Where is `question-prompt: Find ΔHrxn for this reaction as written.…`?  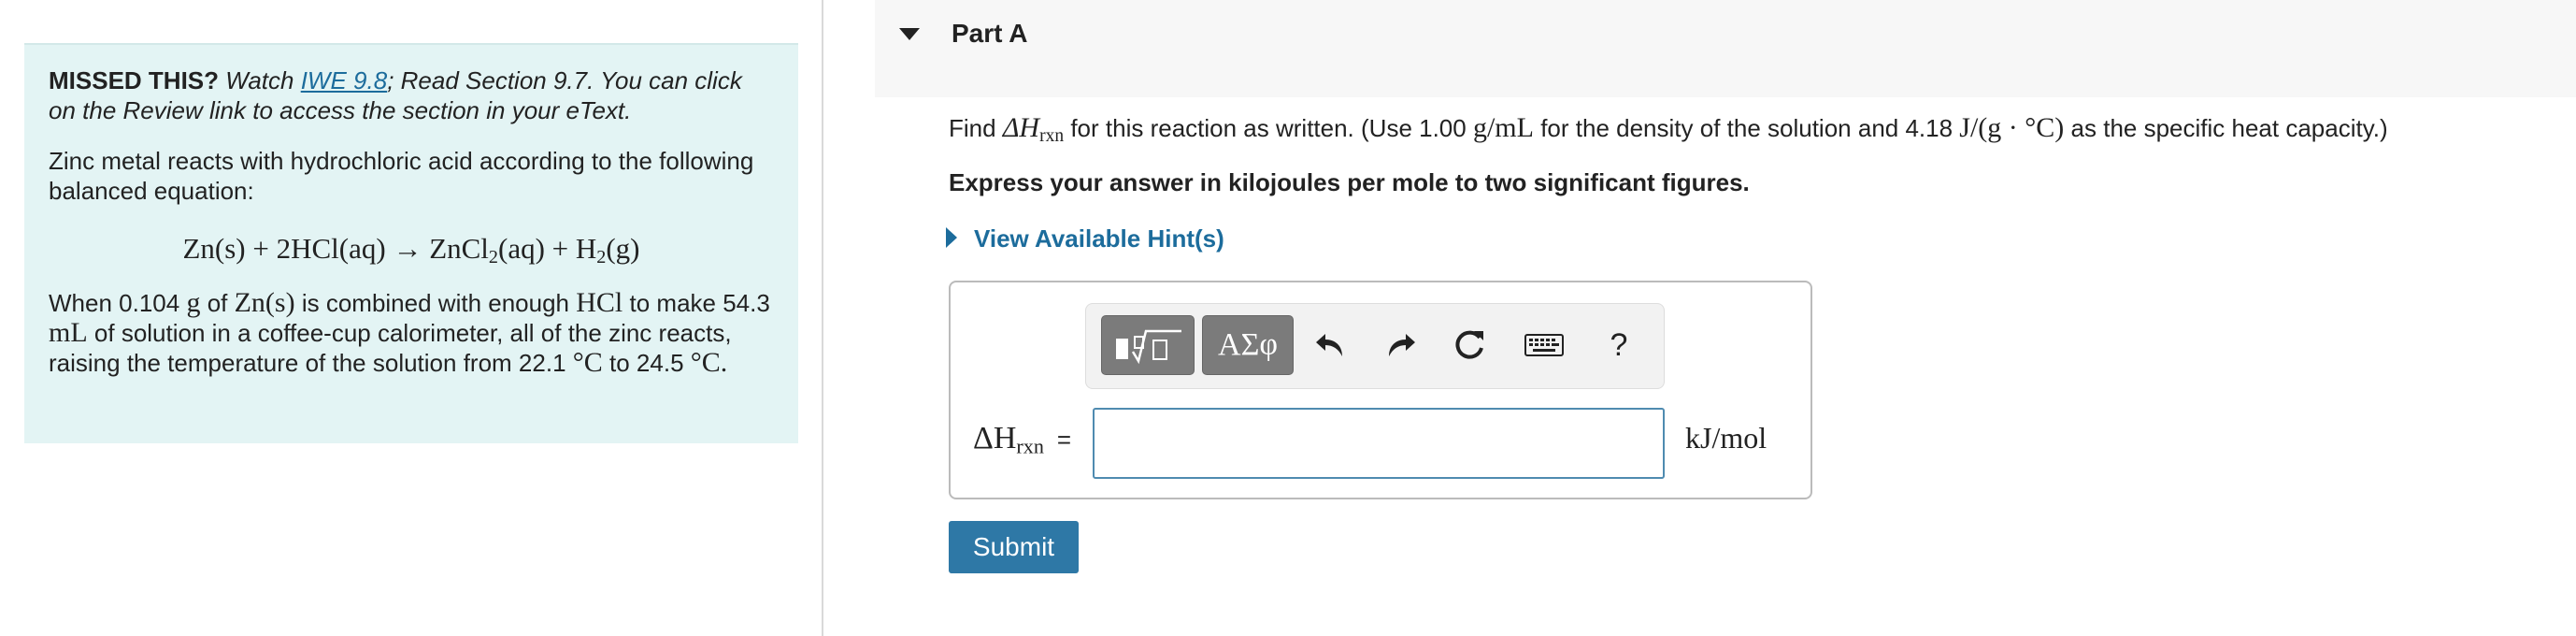
question-prompt: Find ΔHrxn for this reaction as written.… is located at coordinates (1668, 129).